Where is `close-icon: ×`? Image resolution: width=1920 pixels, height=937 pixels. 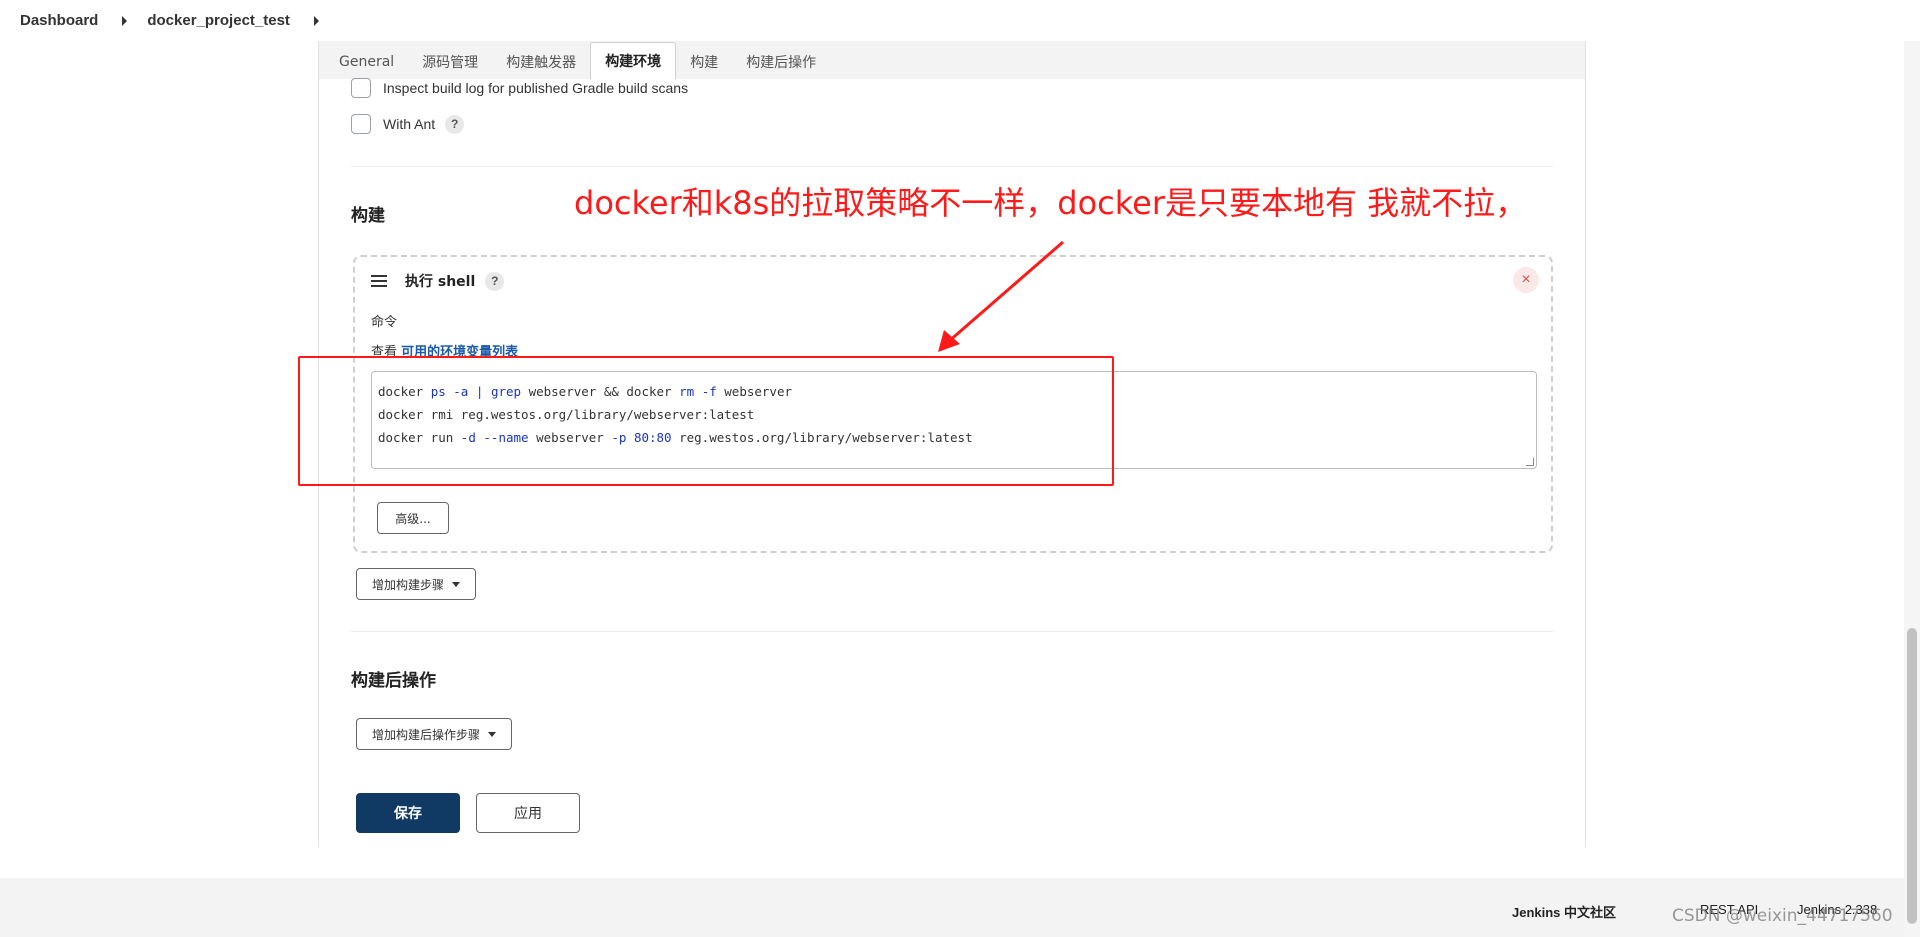
close-icon: × is located at coordinates (1526, 280).